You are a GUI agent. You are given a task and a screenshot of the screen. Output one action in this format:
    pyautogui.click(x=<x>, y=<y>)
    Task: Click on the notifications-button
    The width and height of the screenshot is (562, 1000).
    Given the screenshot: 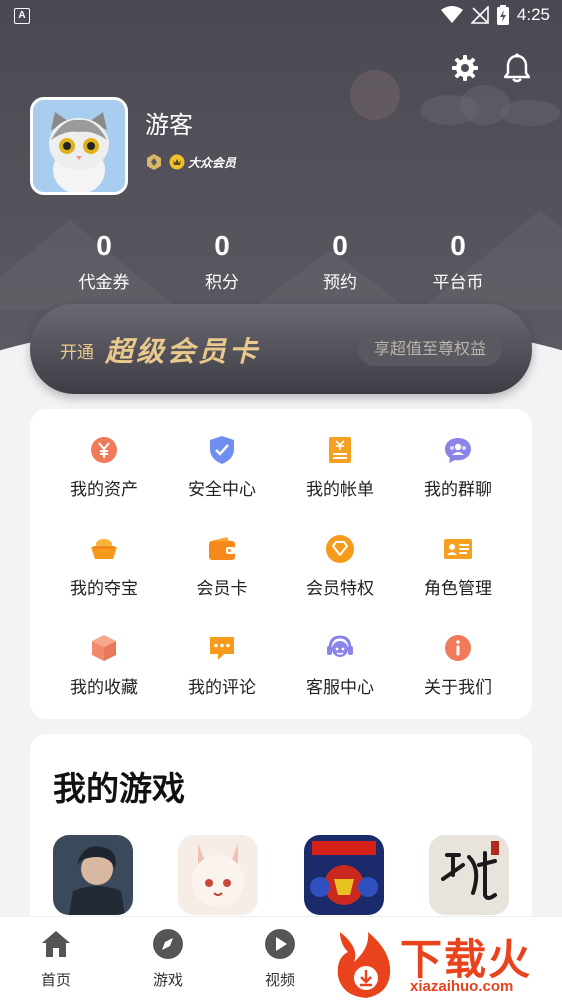 What is the action you would take?
    pyautogui.click(x=517, y=68)
    